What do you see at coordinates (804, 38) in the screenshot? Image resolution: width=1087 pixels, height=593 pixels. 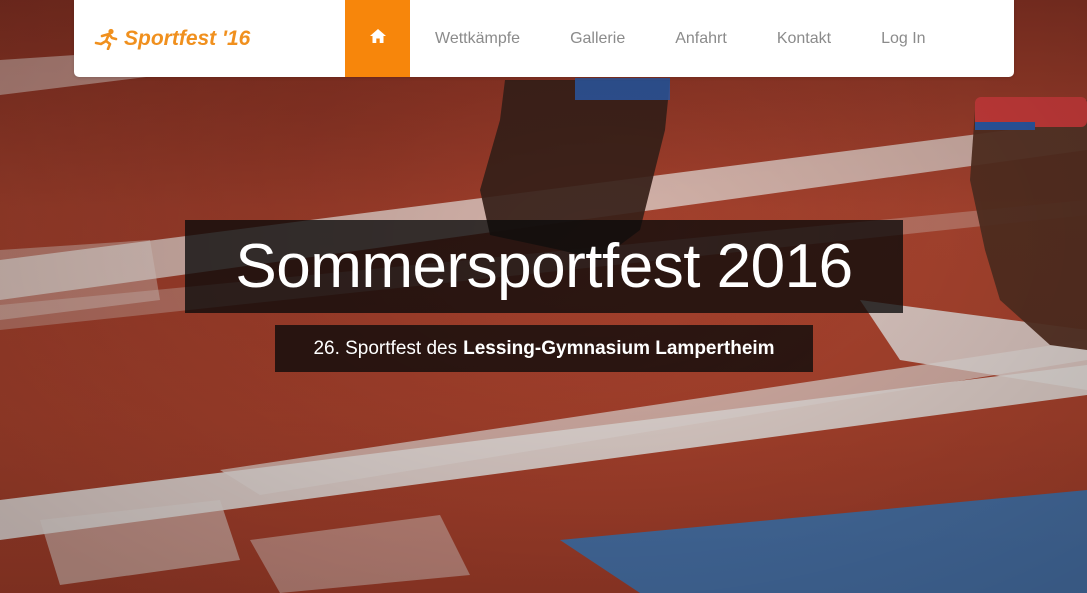 I see `nav-item-kontakt: Kontakt` at bounding box center [804, 38].